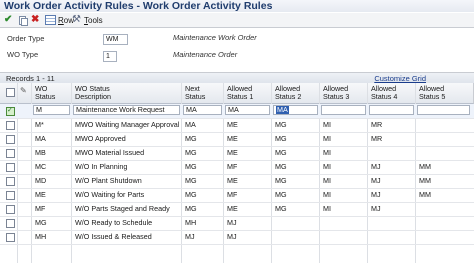 The width and height of the screenshot is (474, 263). I want to click on wo-status-description-cell: W/O Issued & Released, so click(113, 236).